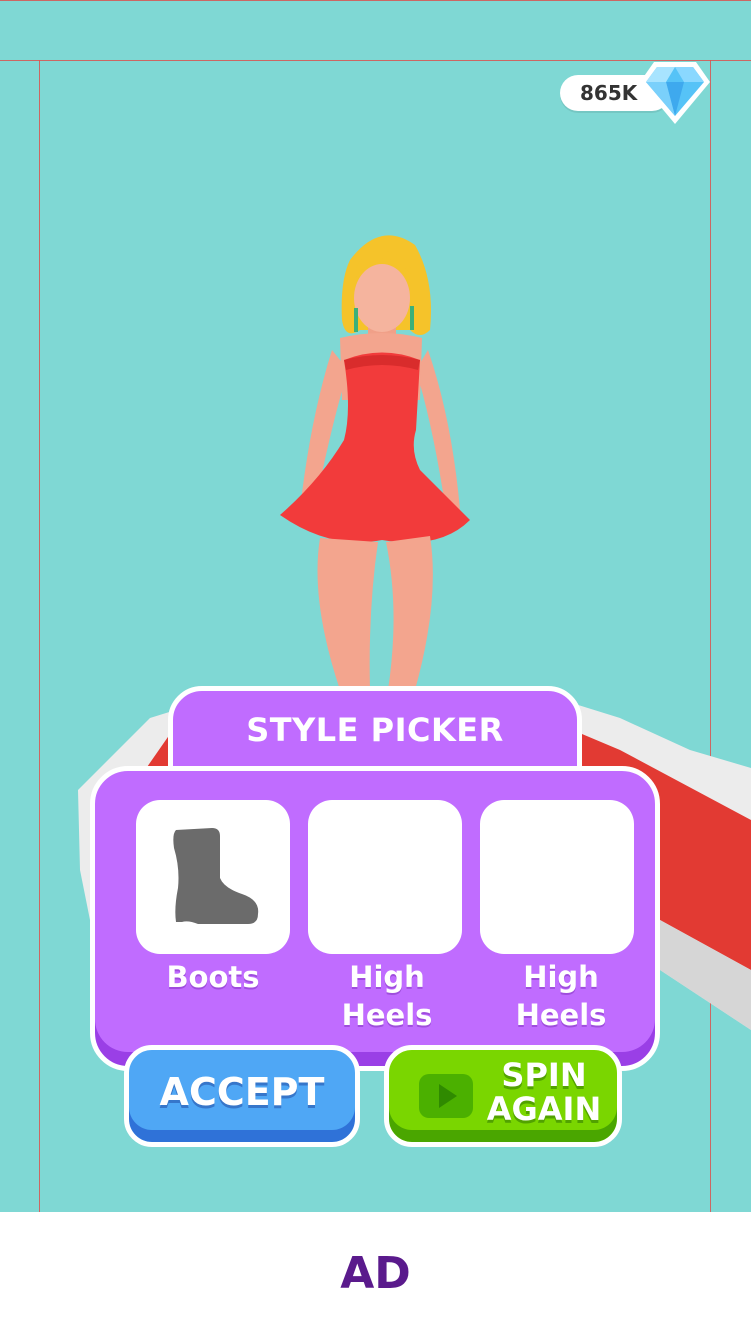 This screenshot has height=1335, width=751. I want to click on ad-banner: AD, so click(375, 1273).